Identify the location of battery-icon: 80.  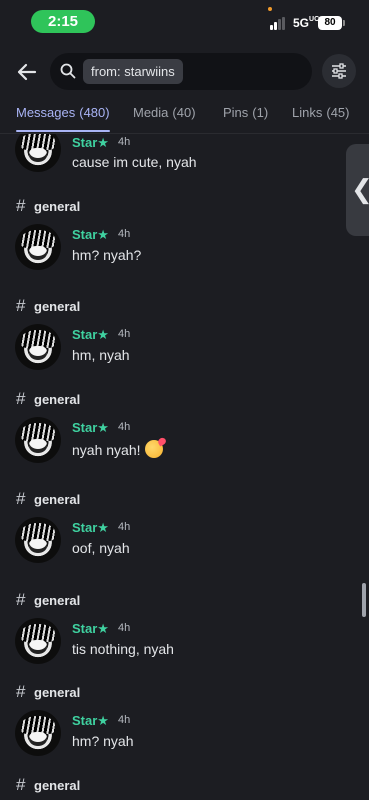
(330, 23).